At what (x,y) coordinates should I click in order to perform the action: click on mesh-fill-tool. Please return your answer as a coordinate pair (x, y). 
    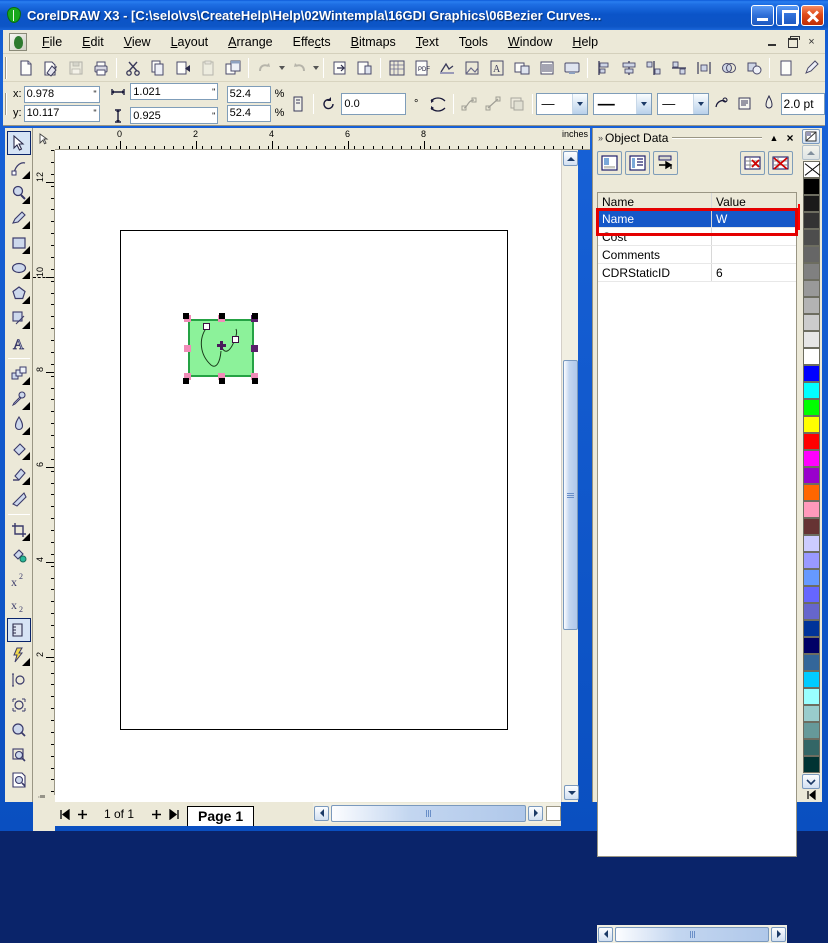
    Looking at the image, I should click on (19, 499).